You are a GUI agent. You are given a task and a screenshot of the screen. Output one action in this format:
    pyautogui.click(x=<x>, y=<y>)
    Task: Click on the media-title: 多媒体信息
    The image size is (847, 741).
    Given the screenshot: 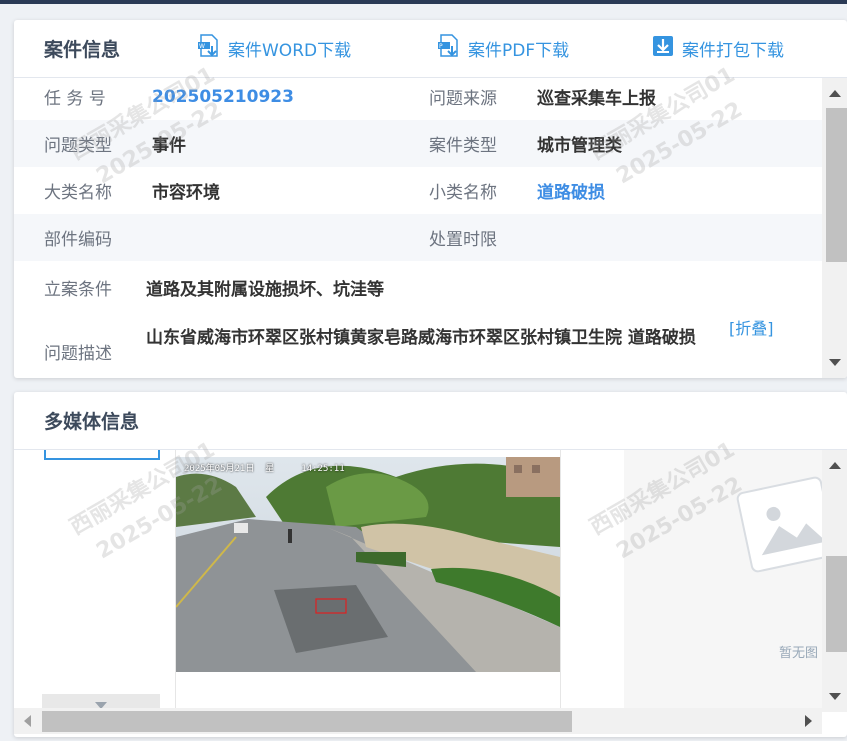 What is the action you would take?
    pyautogui.click(x=92, y=422)
    